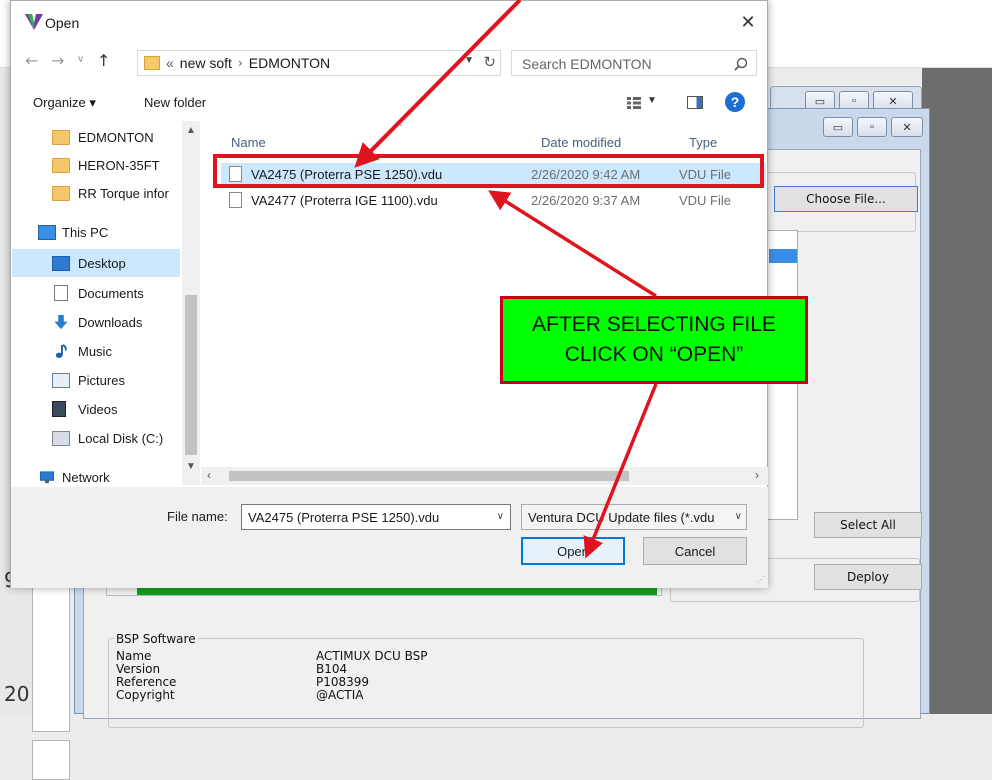  I want to click on search-input: Search EDMONTON, so click(587, 64).